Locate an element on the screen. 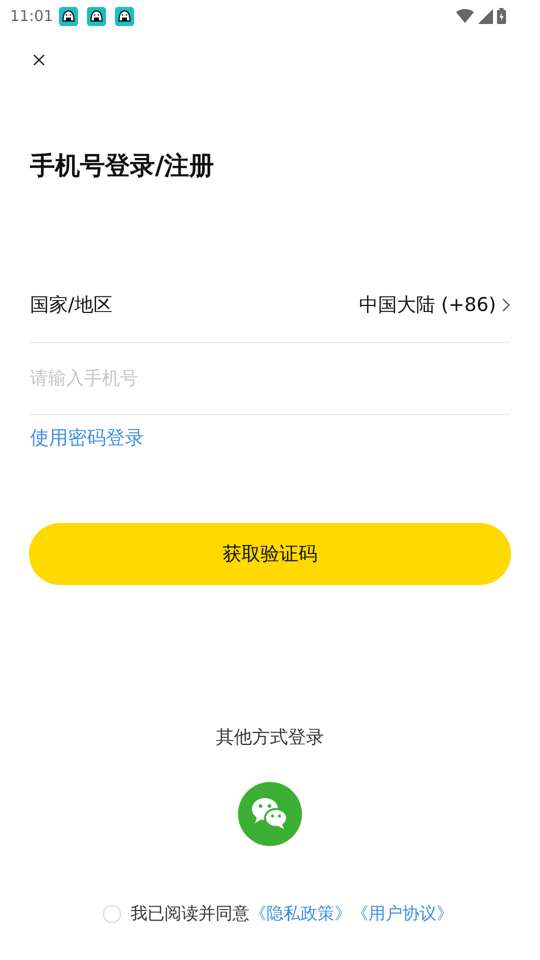 This screenshot has height=960, width=540. close-icon is located at coordinates (39, 60).